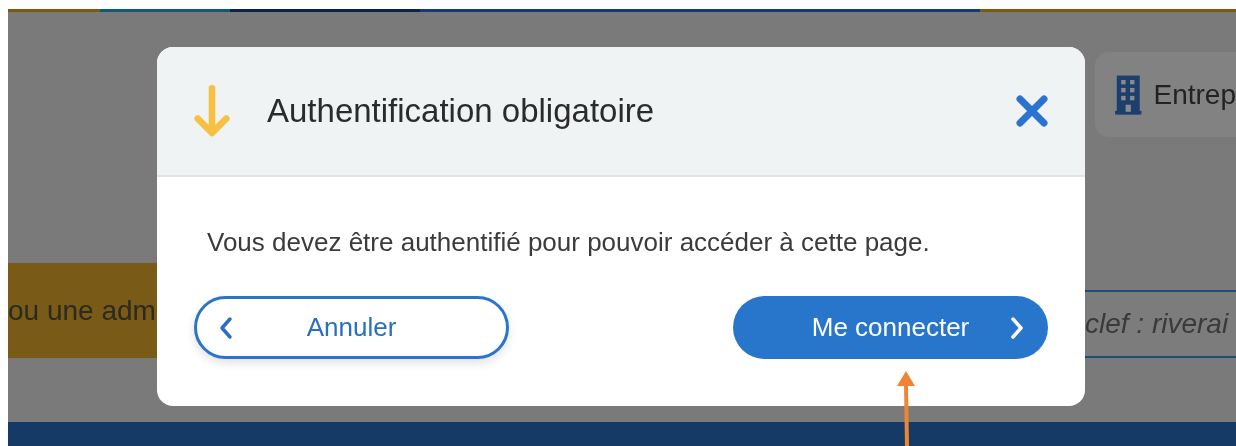  I want to click on chevron-left-icon, so click(226, 327).